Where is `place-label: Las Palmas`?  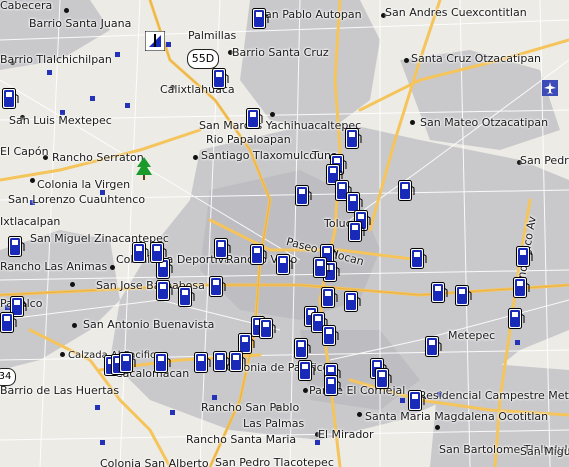 place-label: Las Palmas is located at coordinates (274, 423).